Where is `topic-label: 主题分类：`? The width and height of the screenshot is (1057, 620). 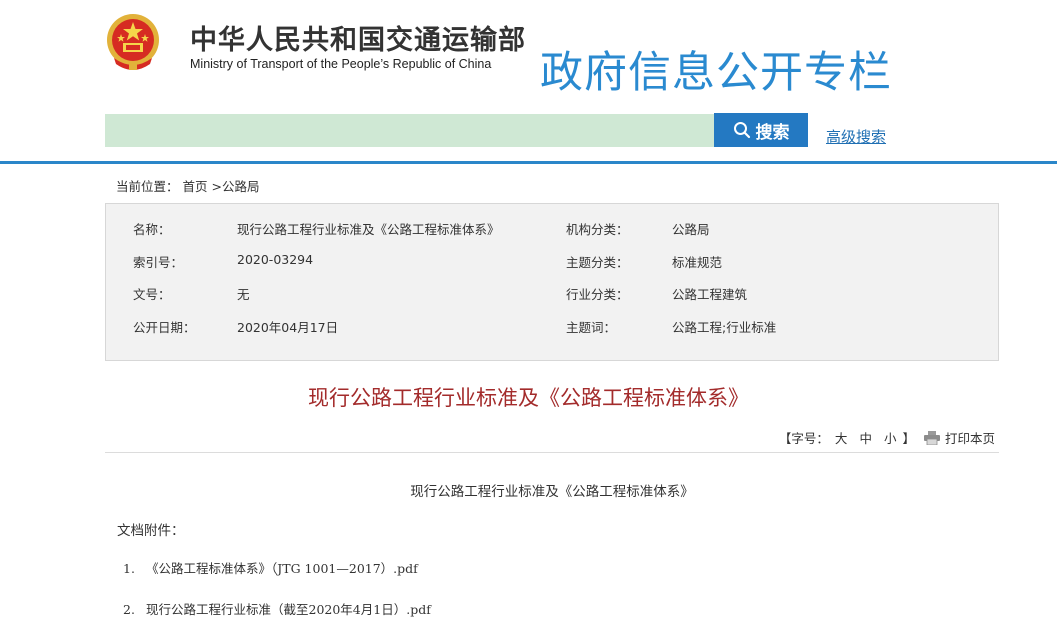 topic-label: 主题分类： is located at coordinates (597, 262).